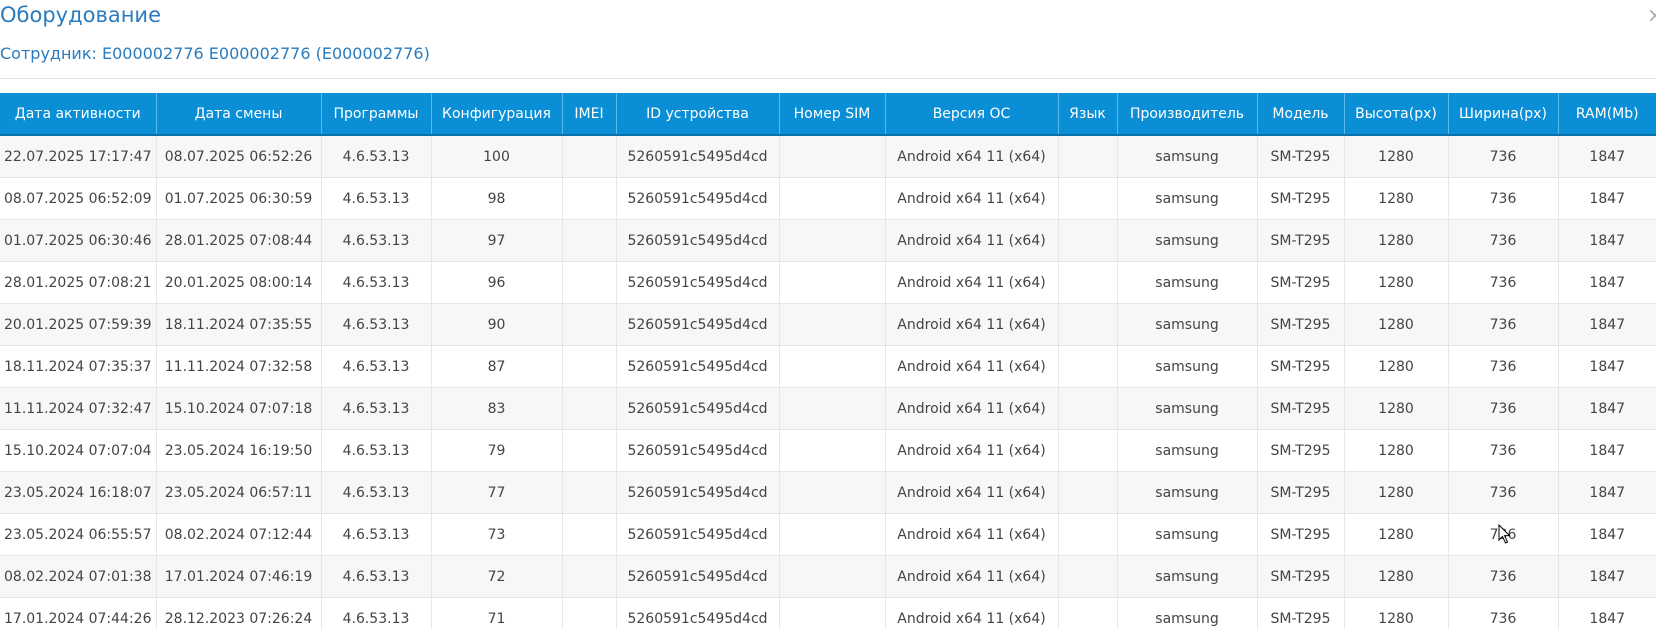  I want to click on dialog-title: Оборудование, so click(80, 15).